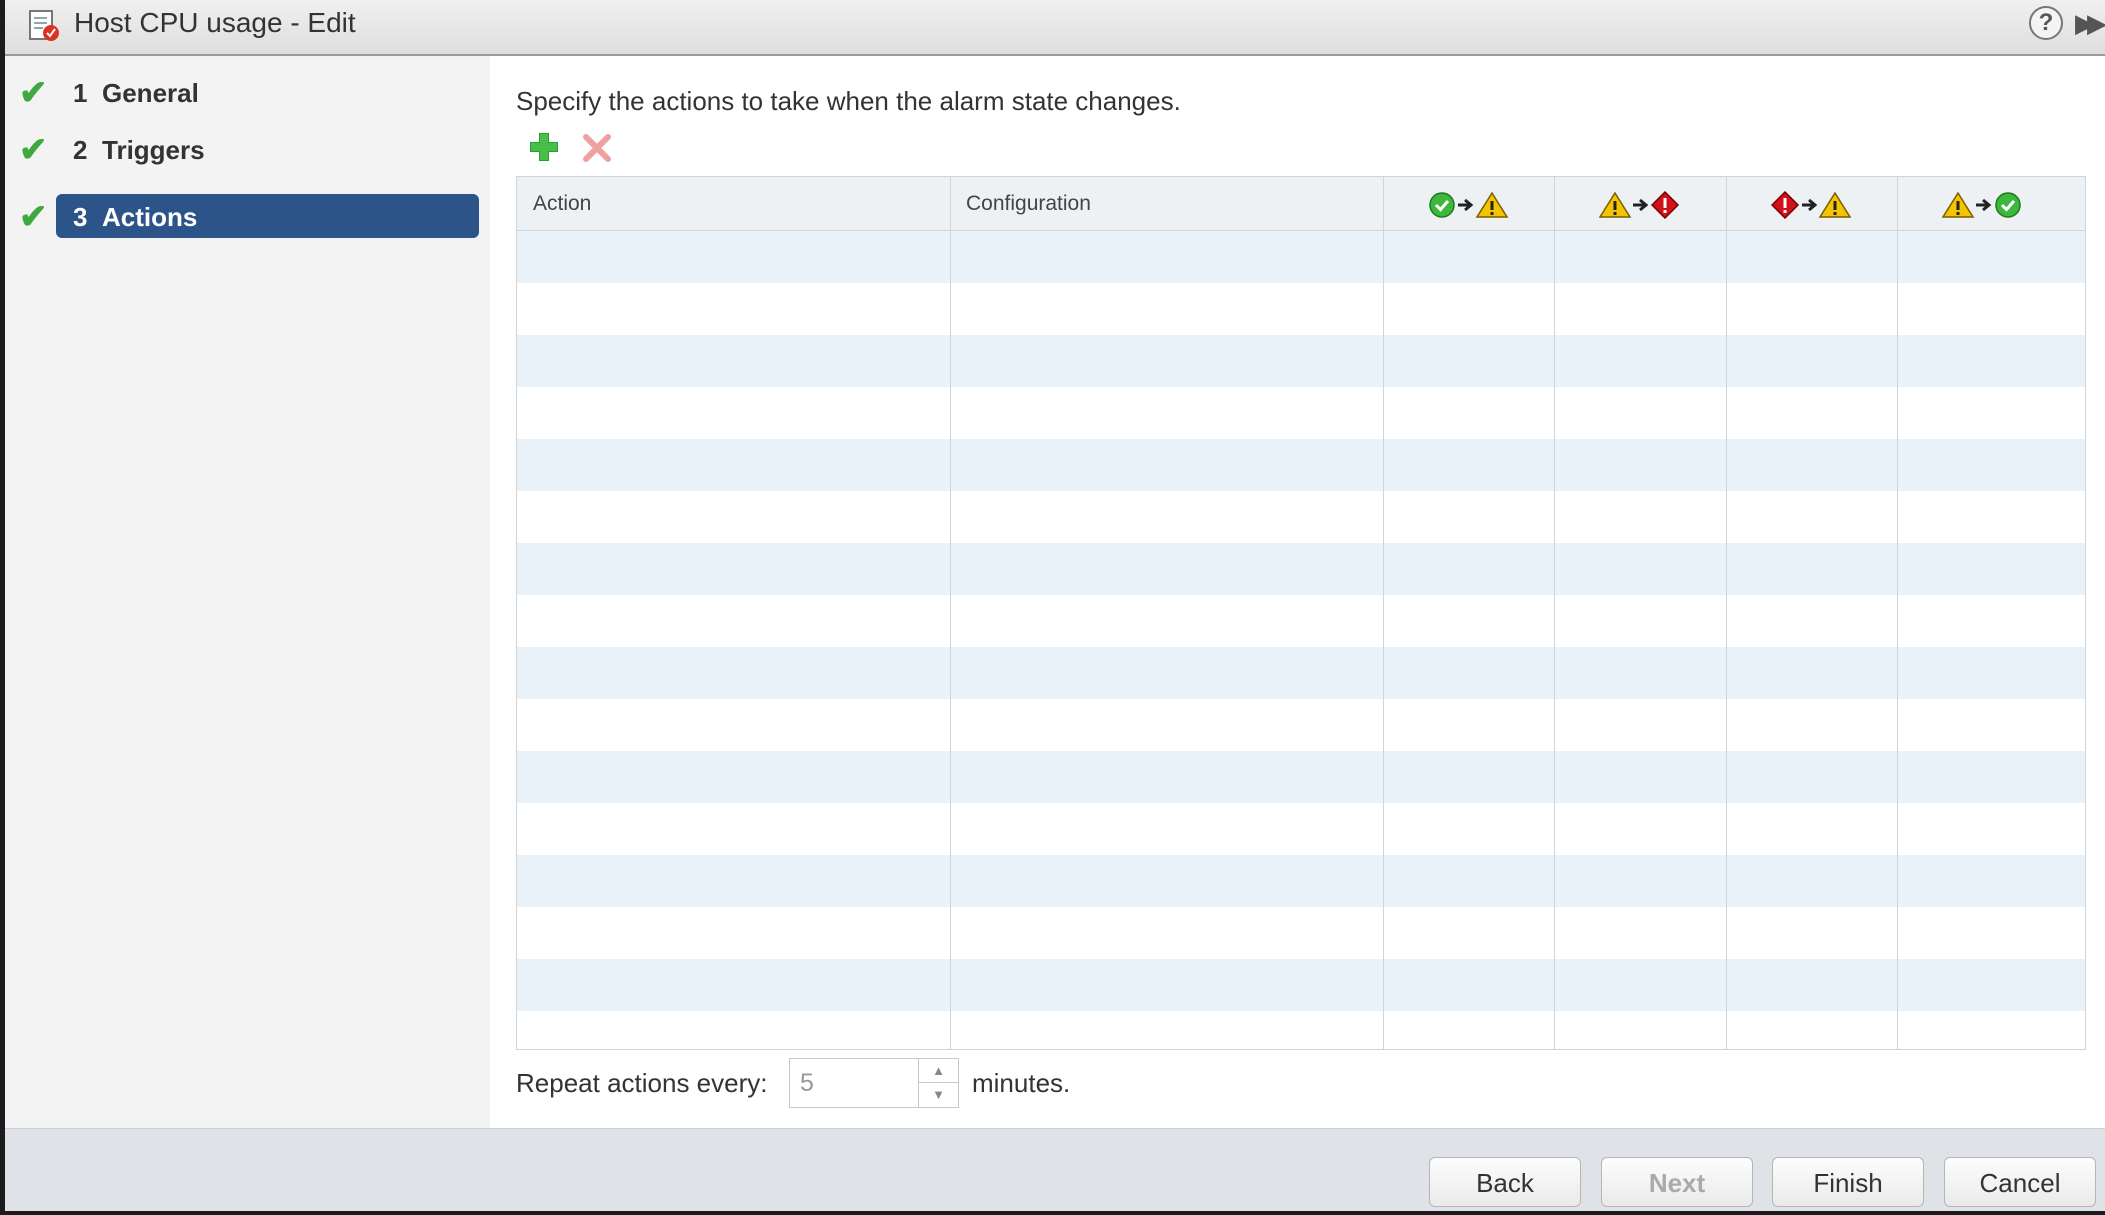 This screenshot has height=1215, width=2105. Describe the element at coordinates (247, 151) in the screenshot. I see `step-triggers: ✔ 2 Triggers` at that location.